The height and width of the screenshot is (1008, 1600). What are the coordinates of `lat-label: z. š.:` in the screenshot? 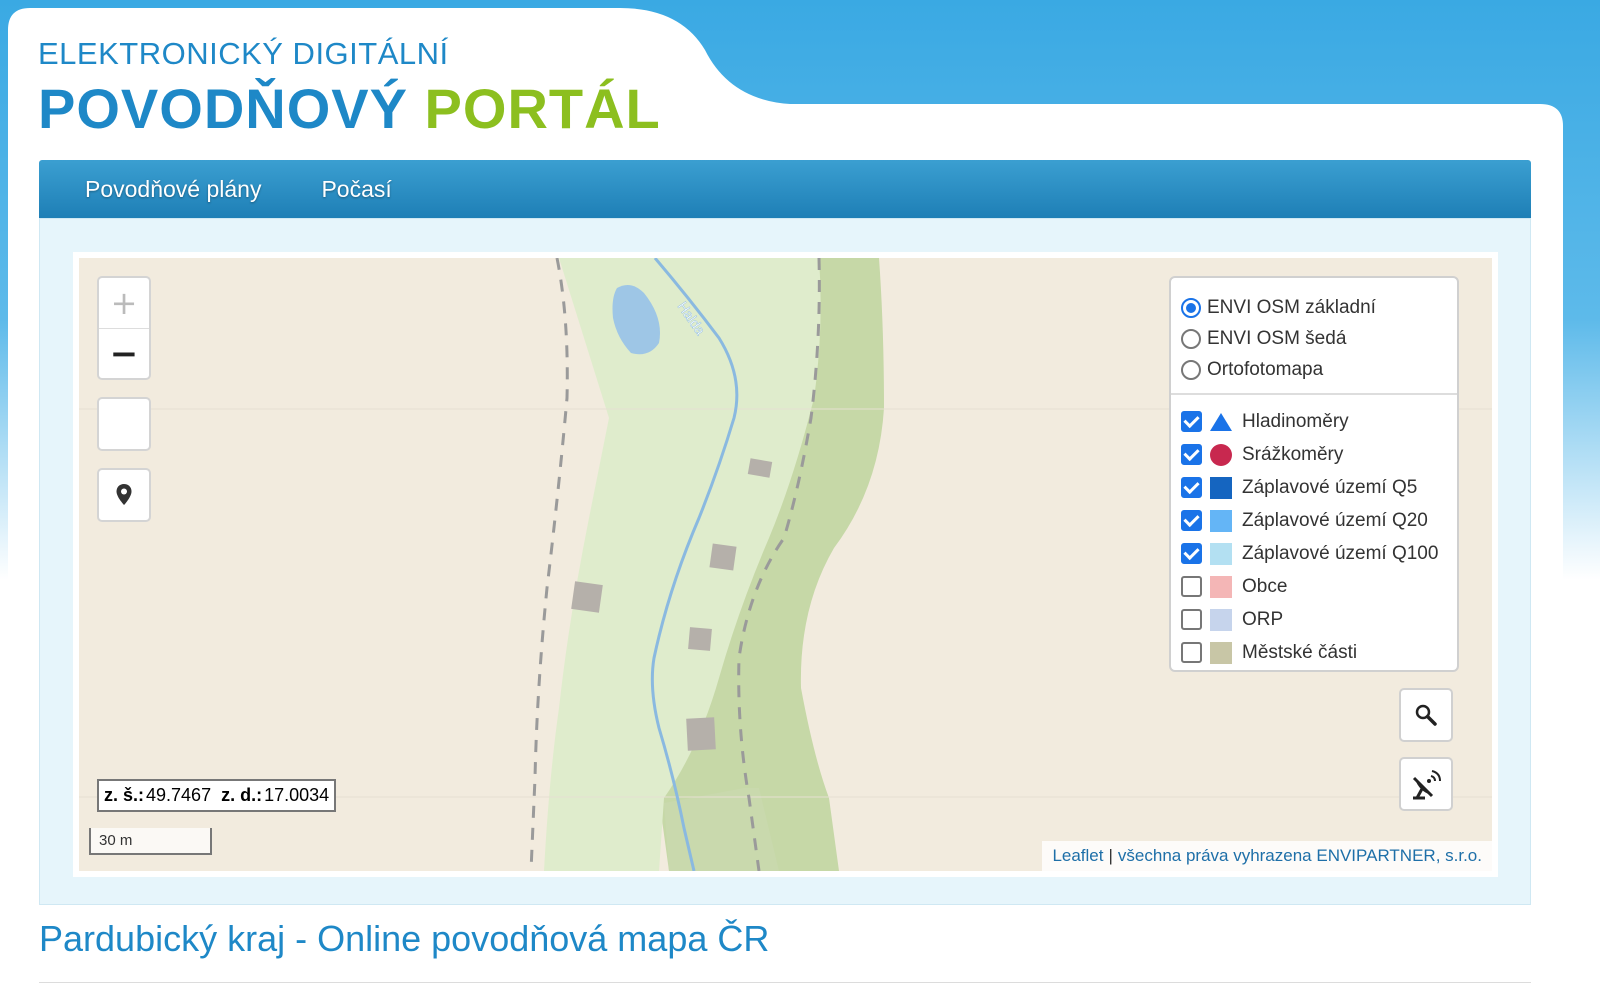 It's located at (124, 795).